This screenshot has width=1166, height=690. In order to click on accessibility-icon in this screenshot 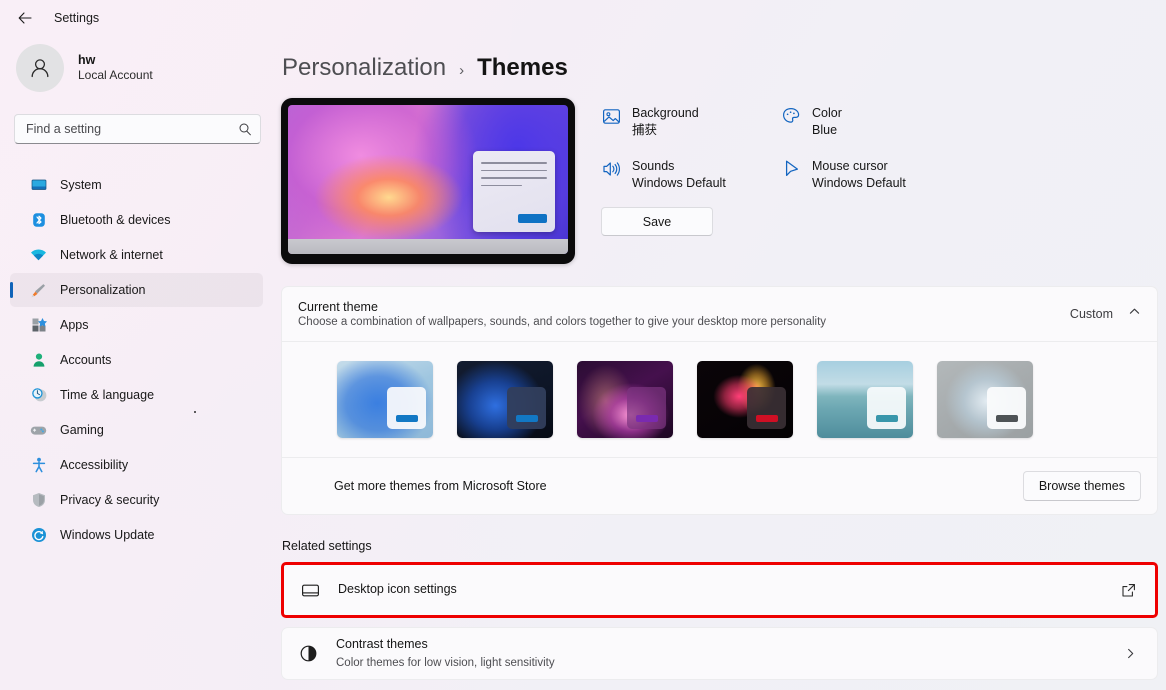, I will do `click(38, 465)`.